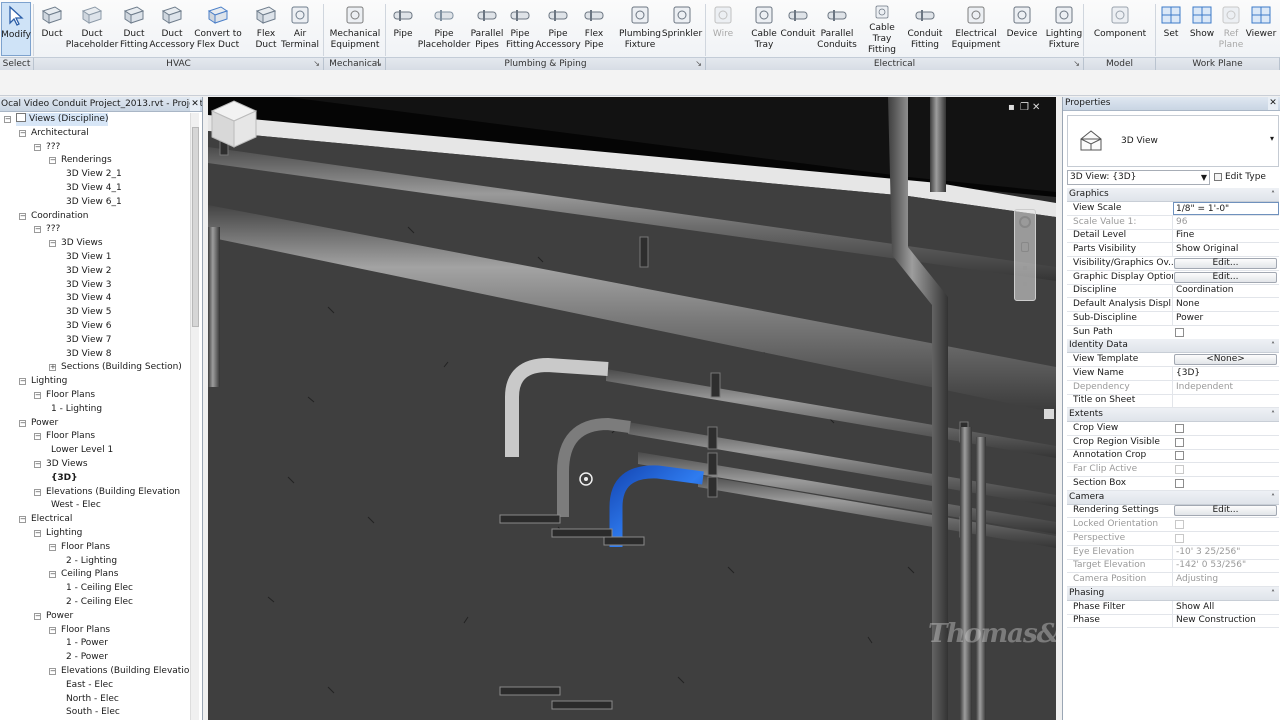 This screenshot has width=1280, height=720. Describe the element at coordinates (76, 505) in the screenshot. I see `tree-leaf: West - Elec` at that location.